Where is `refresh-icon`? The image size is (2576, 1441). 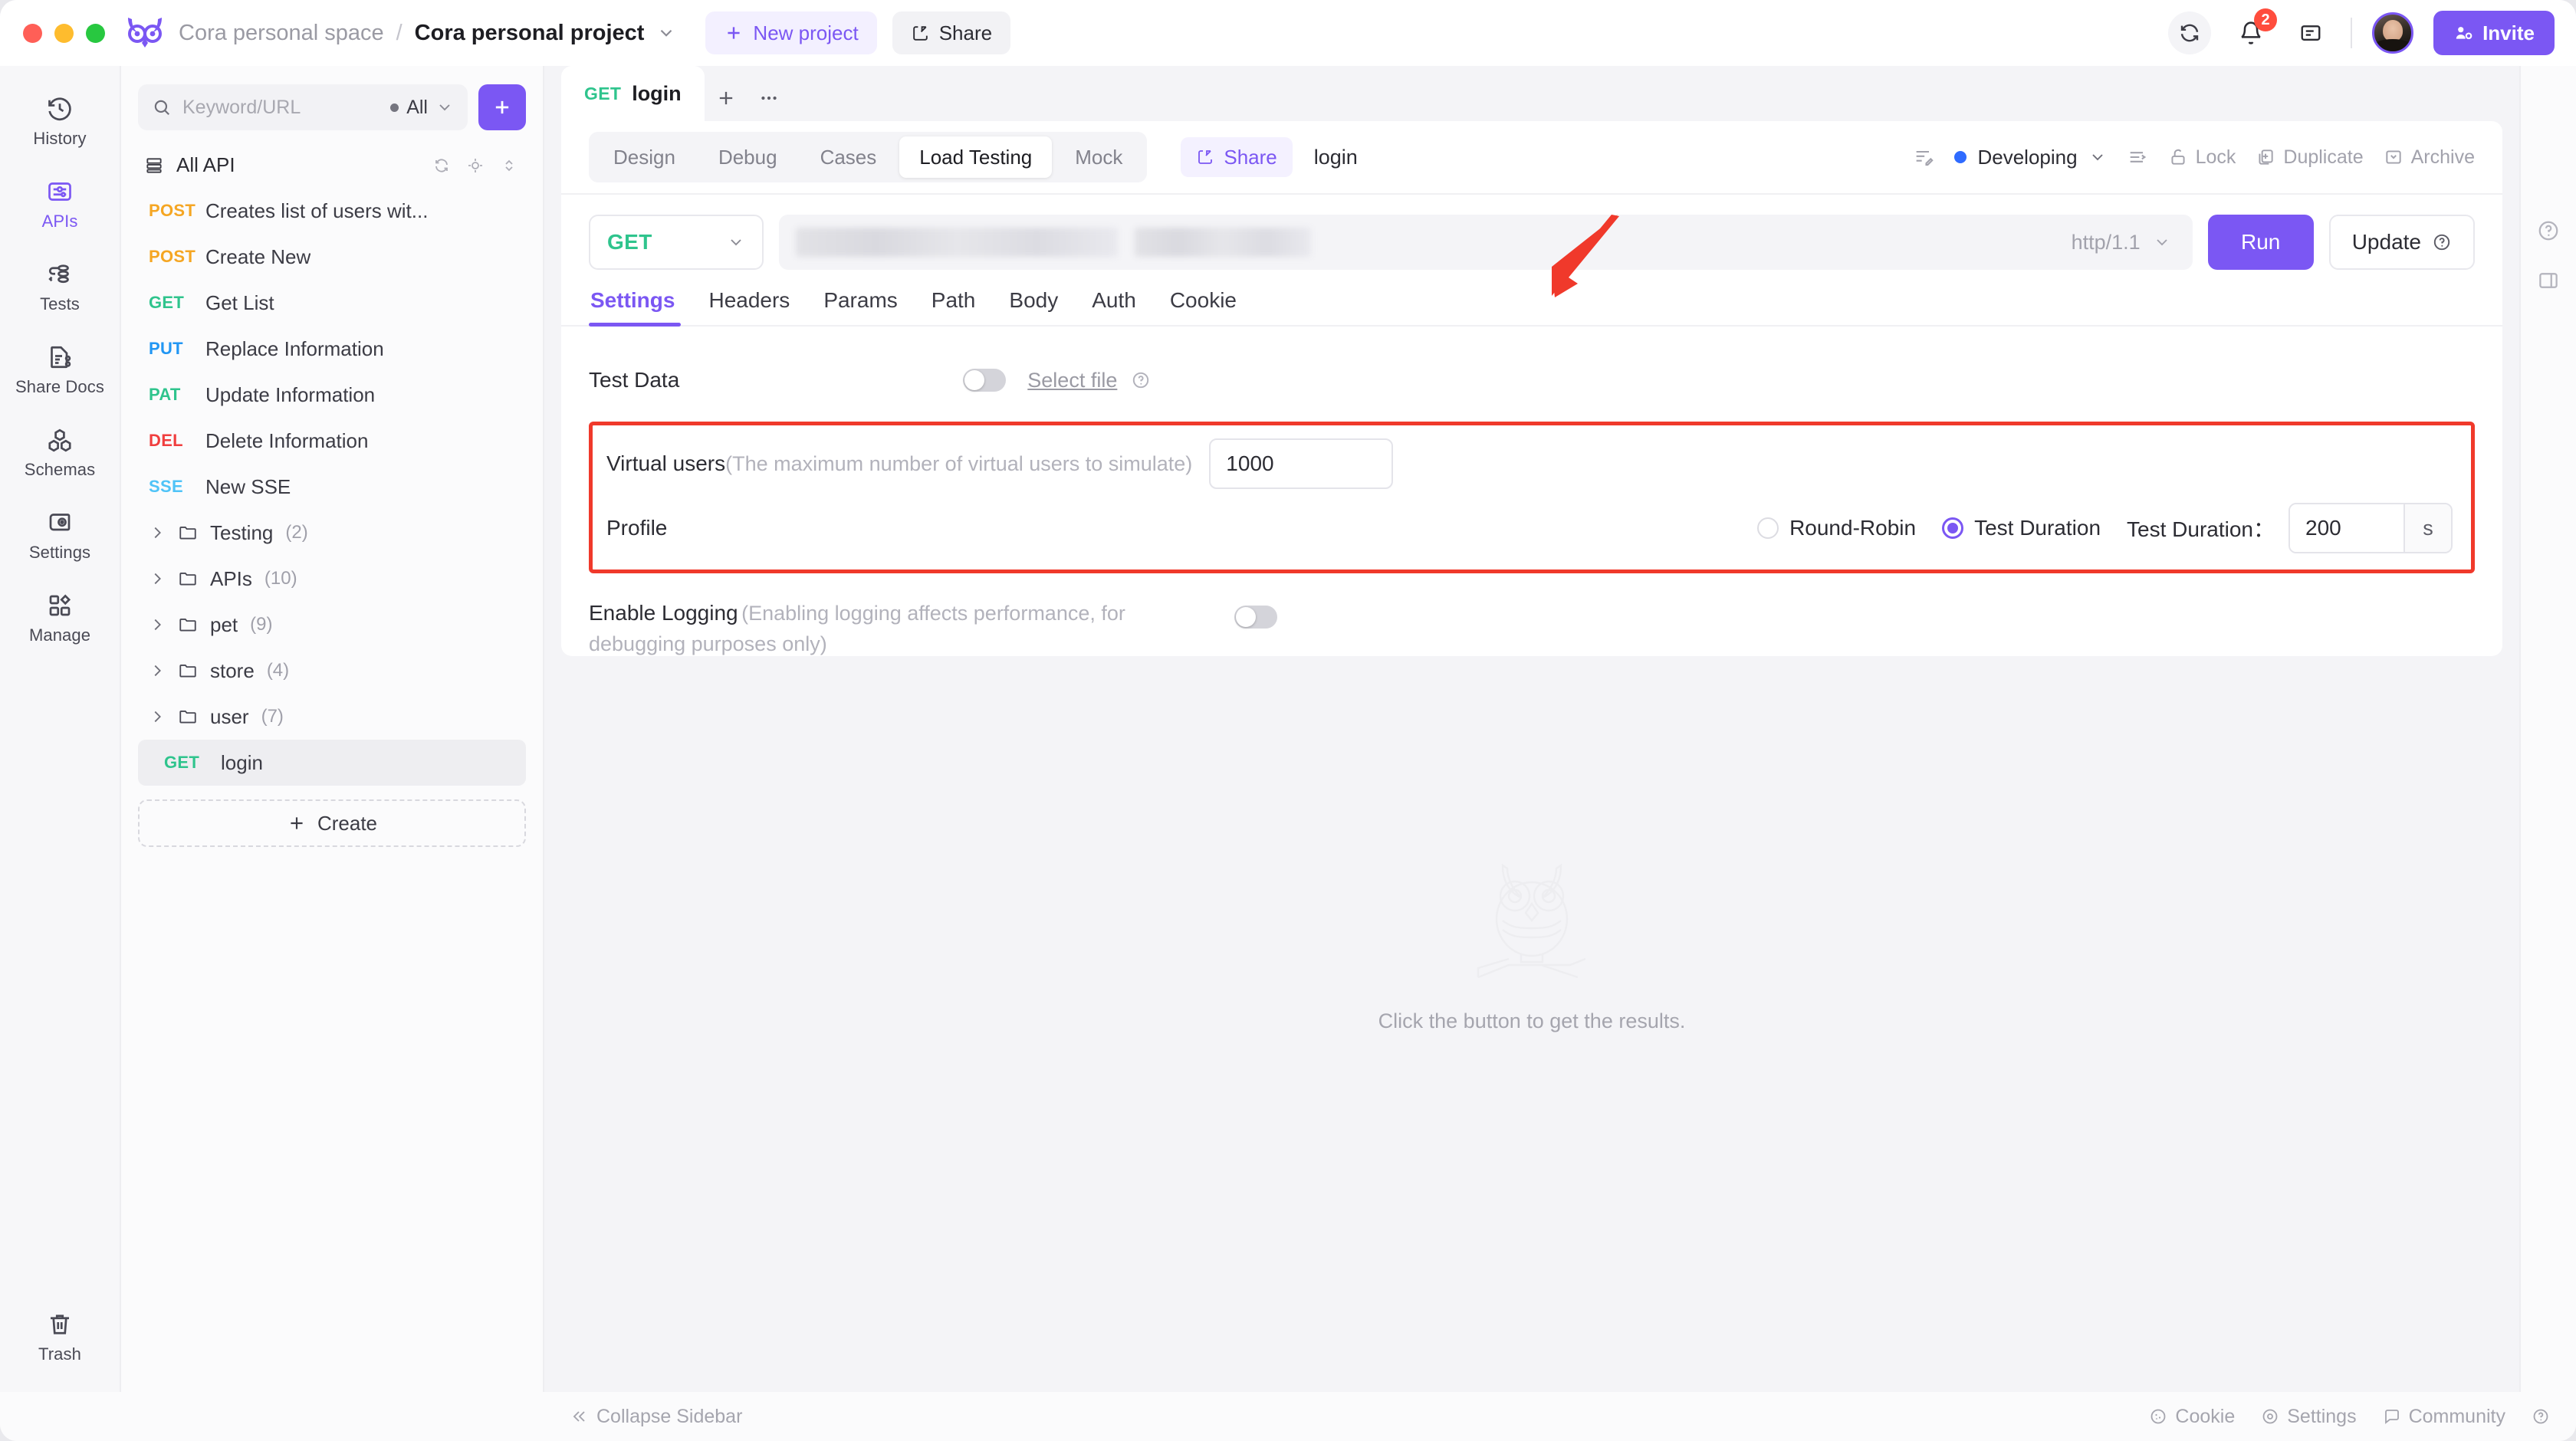
refresh-icon is located at coordinates (442, 165).